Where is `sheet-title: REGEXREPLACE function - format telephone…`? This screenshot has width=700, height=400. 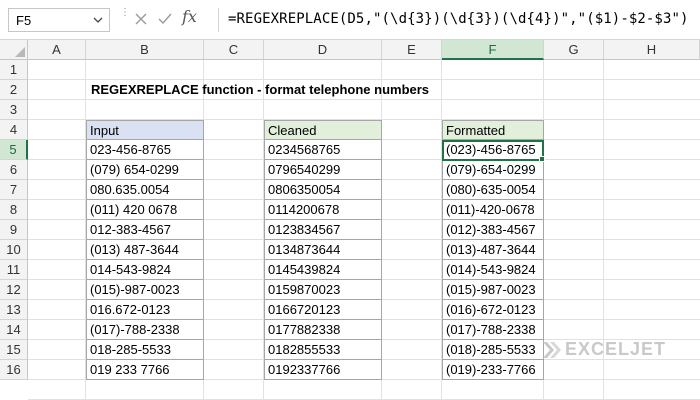
sheet-title: REGEXREPLACE function - format telephone… is located at coordinates (260, 89).